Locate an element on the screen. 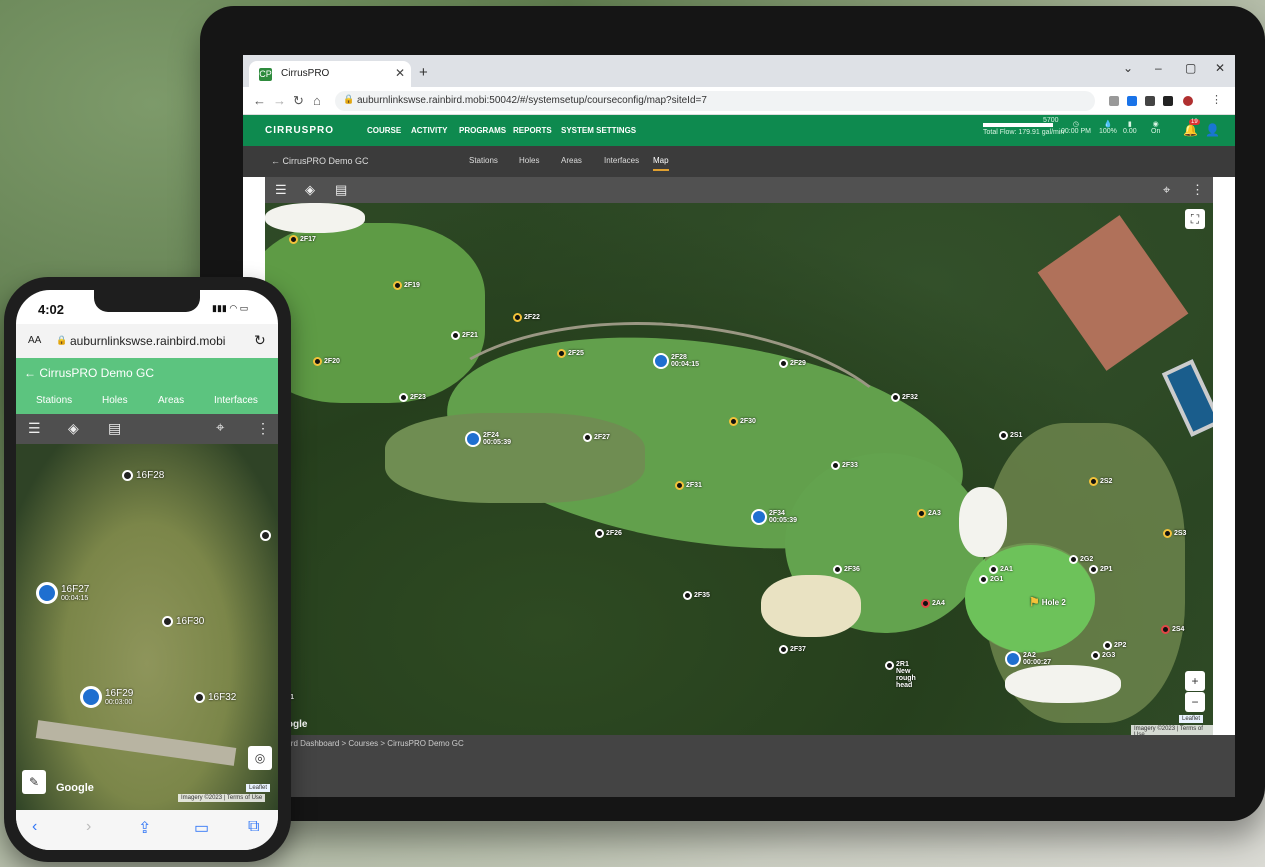 The width and height of the screenshot is (1265, 867). minimize-icon: – is located at coordinates (1158, 68).